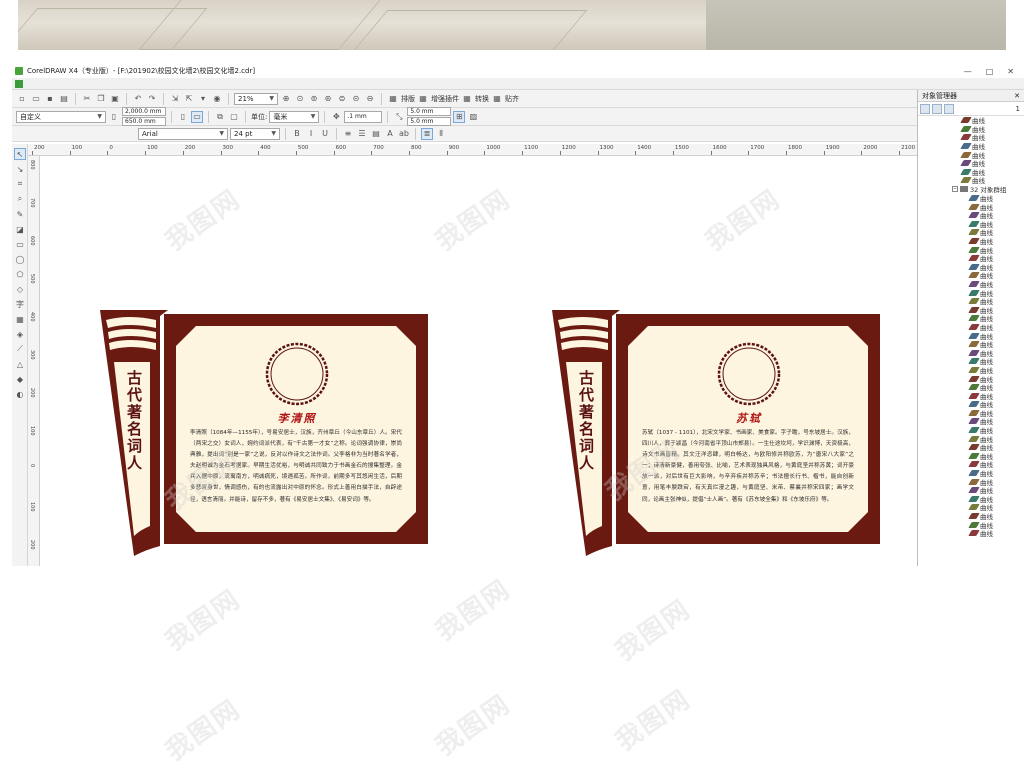 Image resolution: width=1024 pixels, height=768 pixels. I want to click on zoom-page-icon: ⊛, so click(328, 99).